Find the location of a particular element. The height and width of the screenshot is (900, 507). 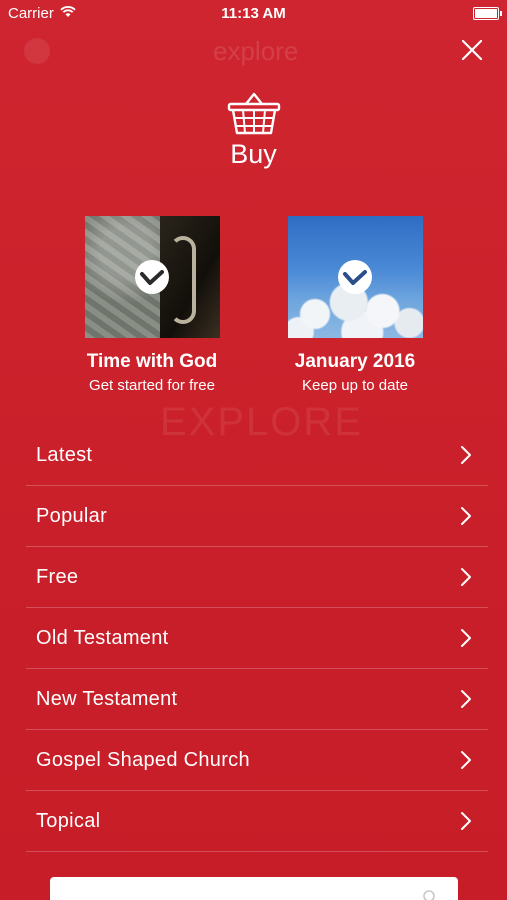

menu-item-label: Topical is located at coordinates (68, 821).